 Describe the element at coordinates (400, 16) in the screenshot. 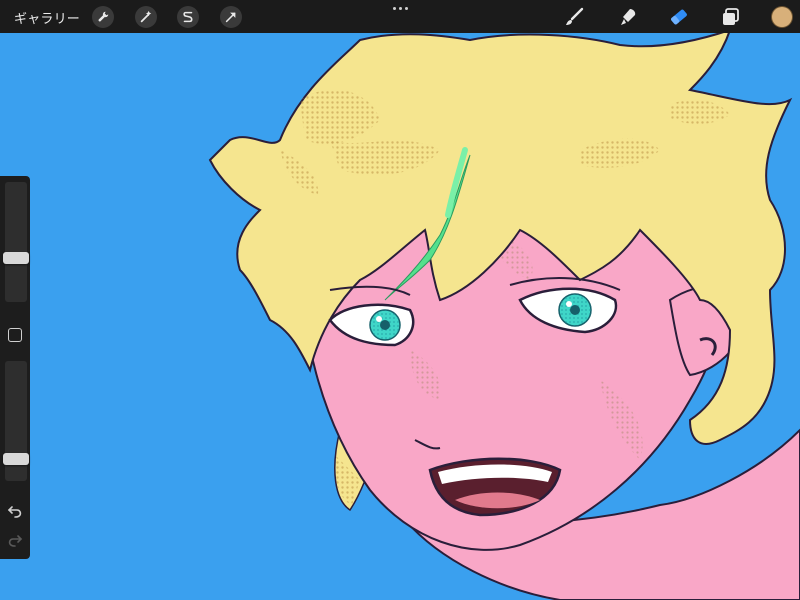

I see `top-toolbar: ギャラリー` at that location.